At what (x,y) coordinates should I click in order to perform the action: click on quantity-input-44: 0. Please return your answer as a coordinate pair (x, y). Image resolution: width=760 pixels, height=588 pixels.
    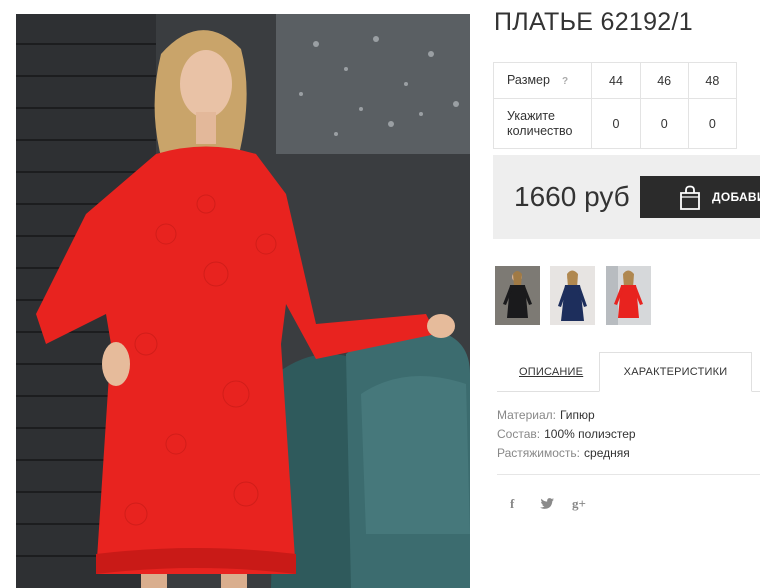
    Looking at the image, I should click on (616, 123).